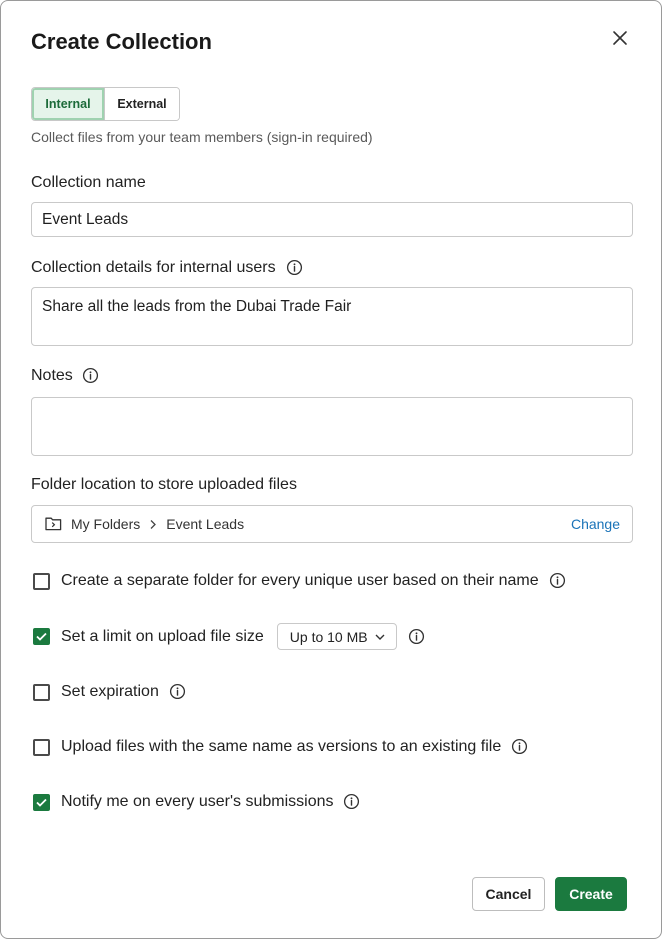 The width and height of the screenshot is (662, 939). I want to click on option-label: Notify me on every user's submissions, so click(197, 801).